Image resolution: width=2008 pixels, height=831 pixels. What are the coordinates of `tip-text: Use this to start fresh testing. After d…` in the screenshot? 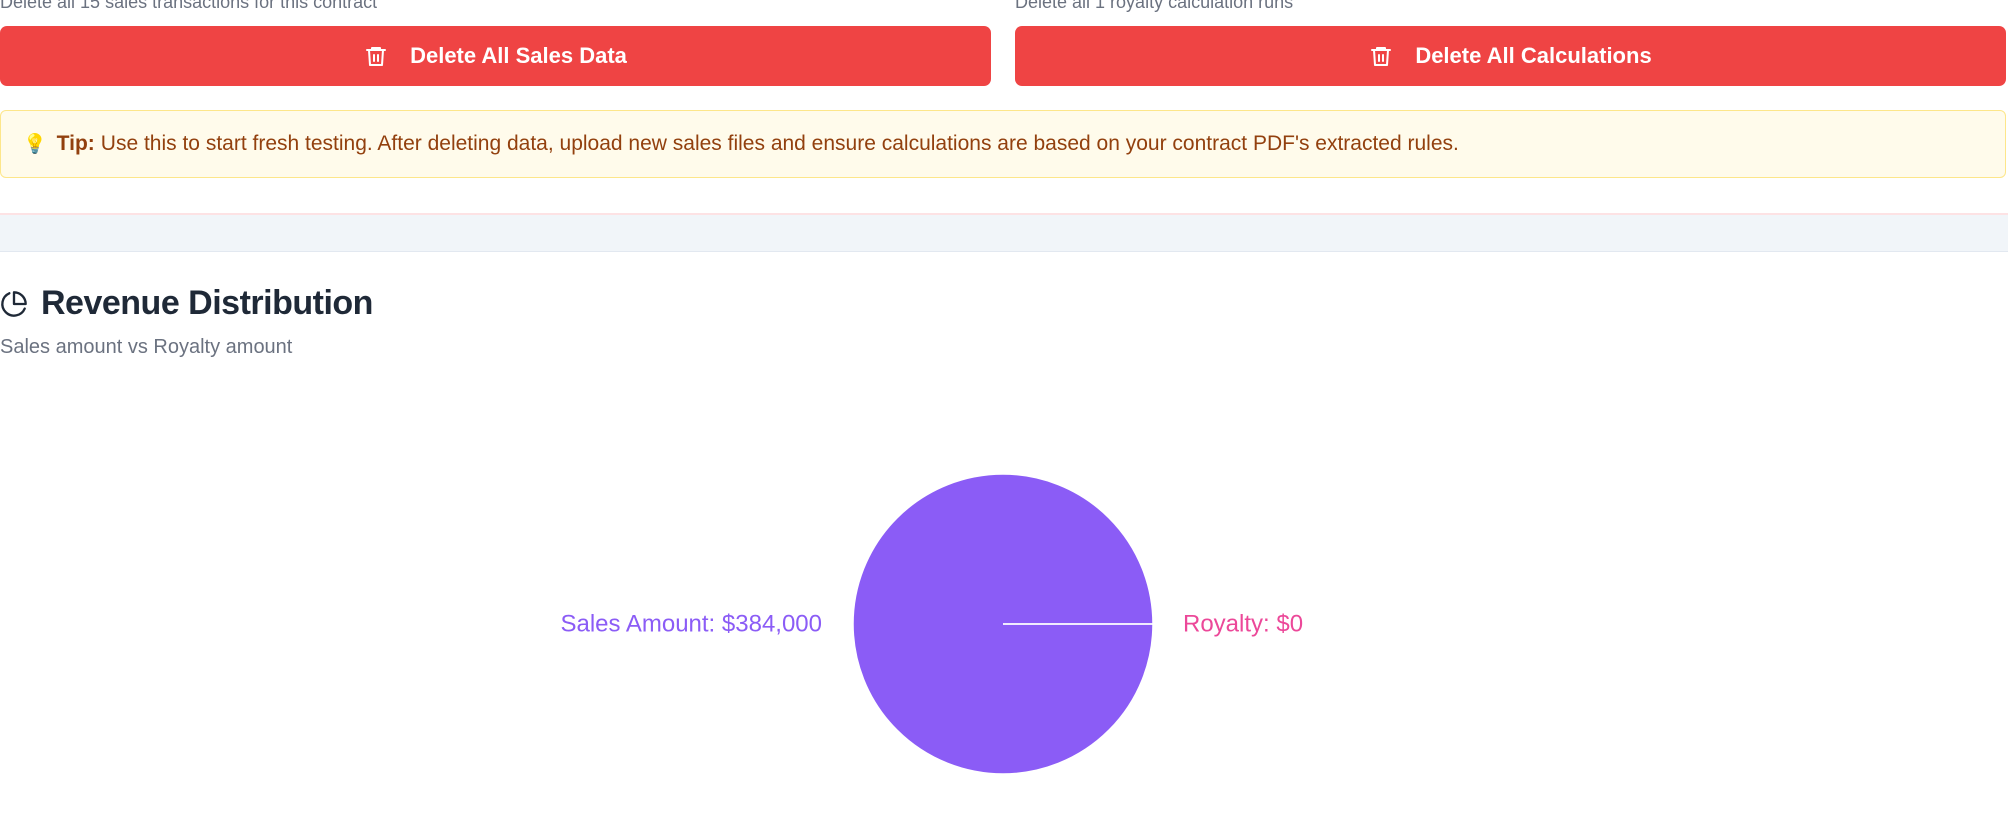 It's located at (779, 143).